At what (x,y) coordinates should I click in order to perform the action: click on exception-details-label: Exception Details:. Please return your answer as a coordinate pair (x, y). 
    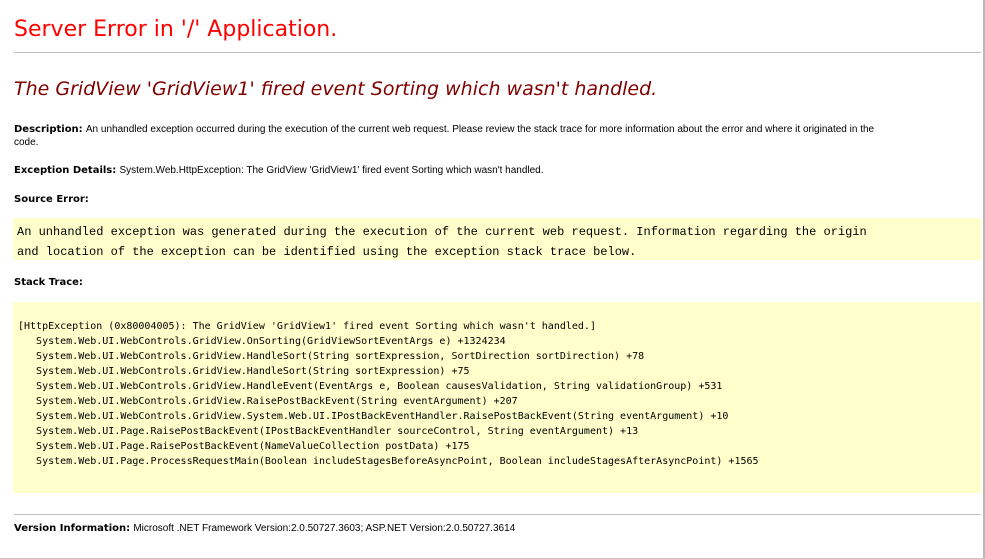
    Looking at the image, I should click on (65, 170).